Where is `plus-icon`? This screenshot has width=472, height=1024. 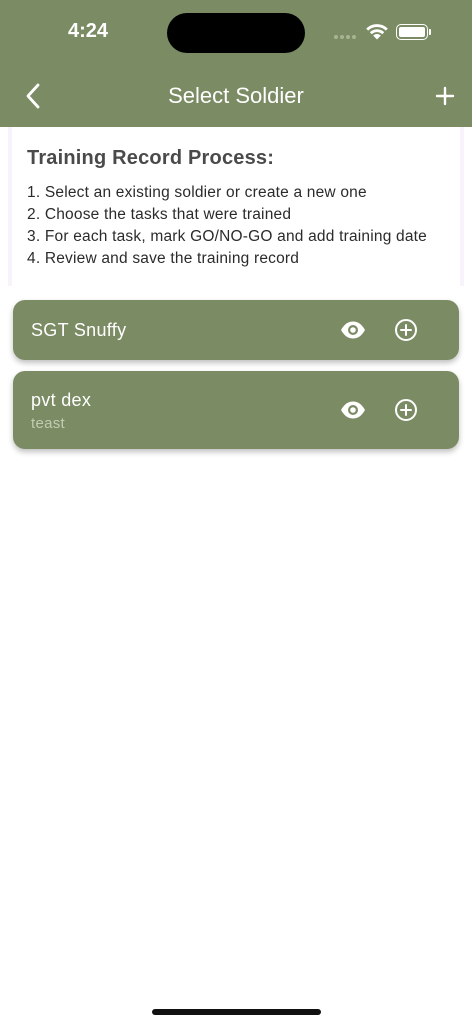 plus-icon is located at coordinates (445, 96).